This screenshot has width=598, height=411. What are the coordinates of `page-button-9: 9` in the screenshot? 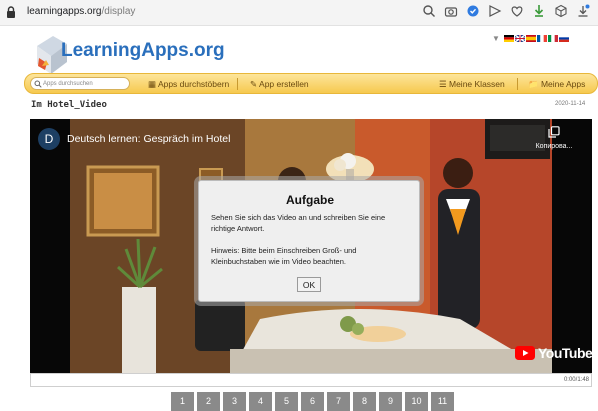 It's located at (390, 401).